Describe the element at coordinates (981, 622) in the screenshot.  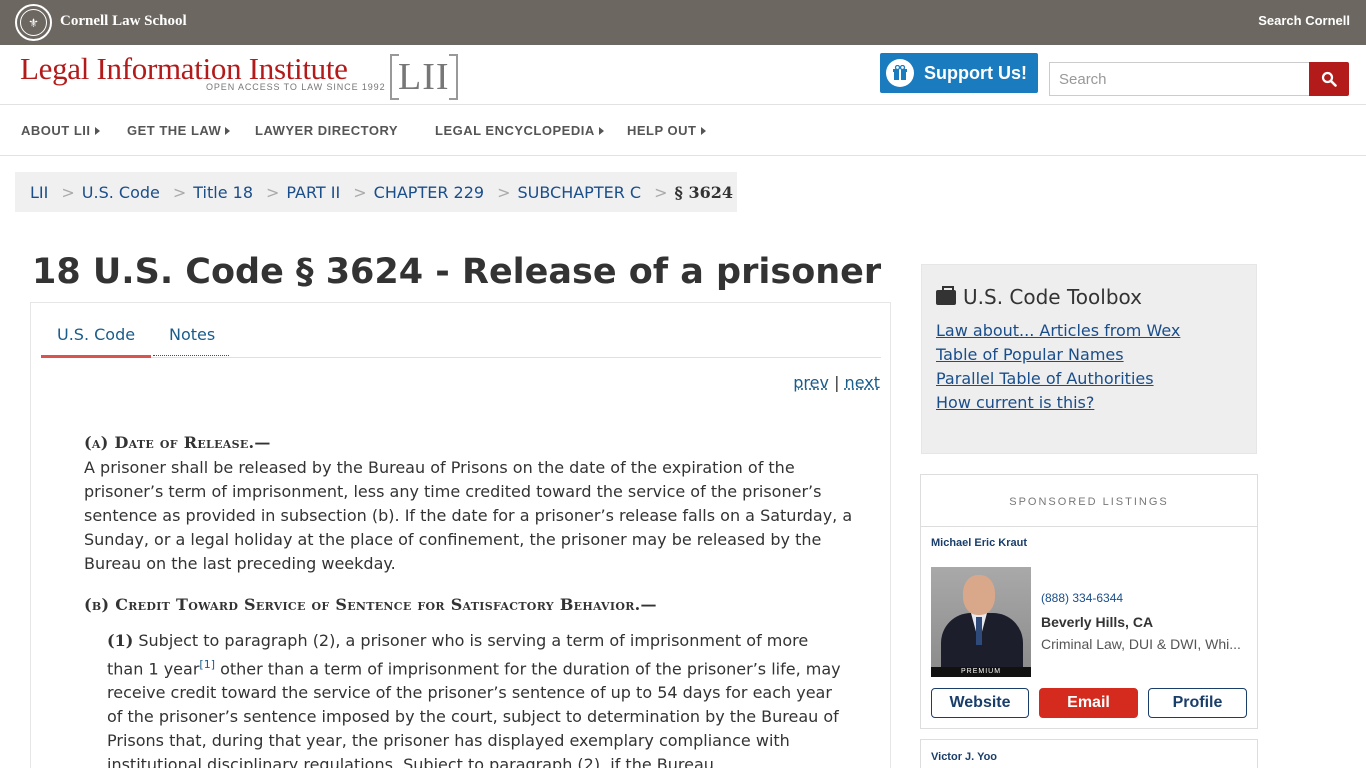
I see `lawyer-photo: PREMIUM` at that location.